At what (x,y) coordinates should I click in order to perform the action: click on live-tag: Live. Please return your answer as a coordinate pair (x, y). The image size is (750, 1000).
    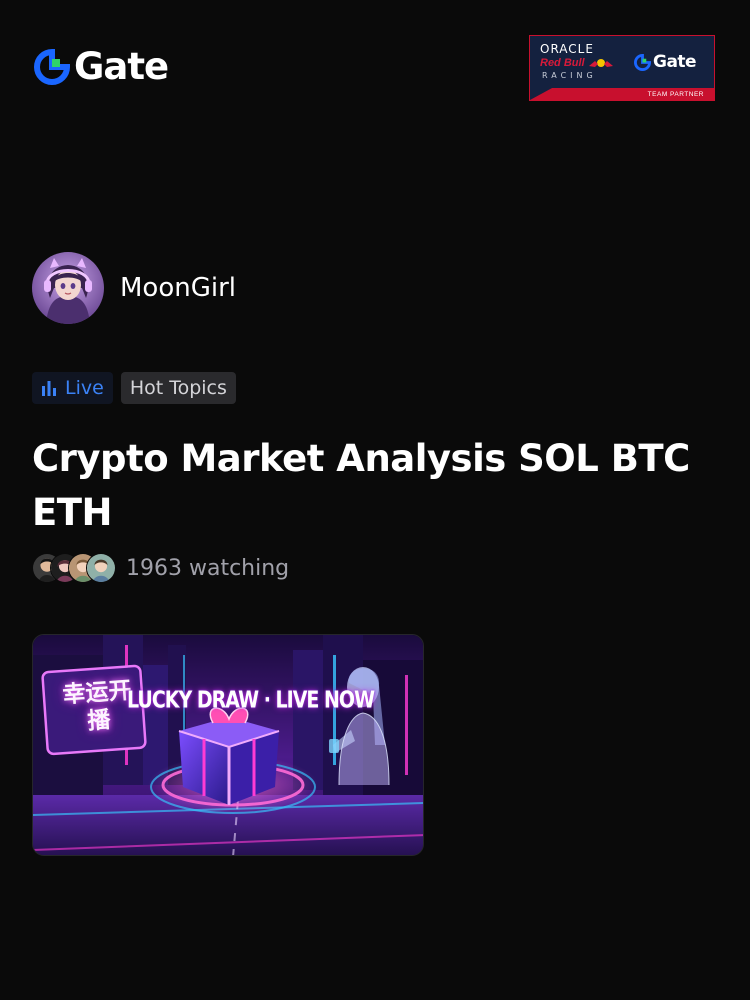
    Looking at the image, I should click on (72, 388).